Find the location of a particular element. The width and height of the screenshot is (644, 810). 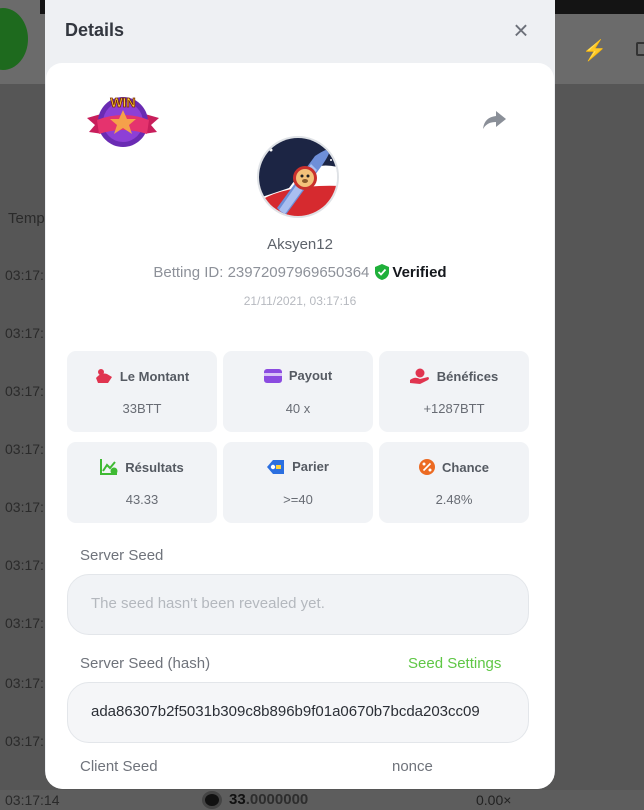

stat-label: Bénéfices is located at coordinates (467, 376).